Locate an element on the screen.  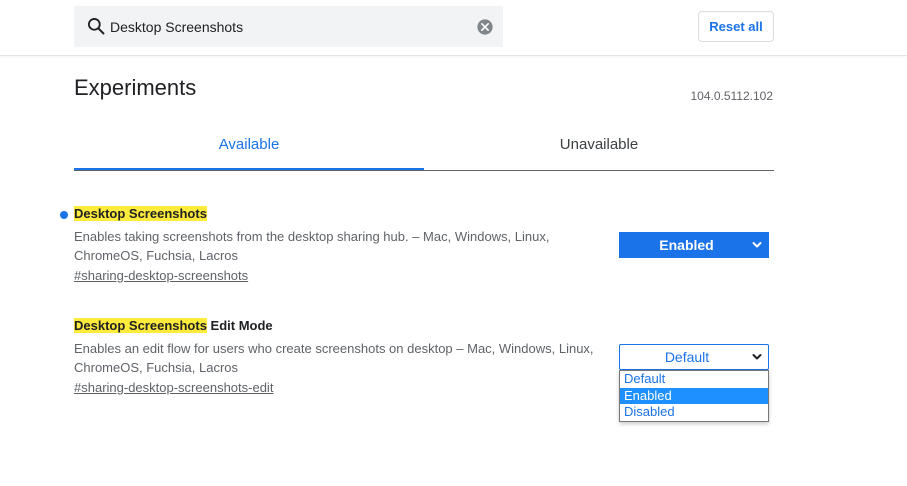
reset-all-button: Reset all is located at coordinates (736, 26).